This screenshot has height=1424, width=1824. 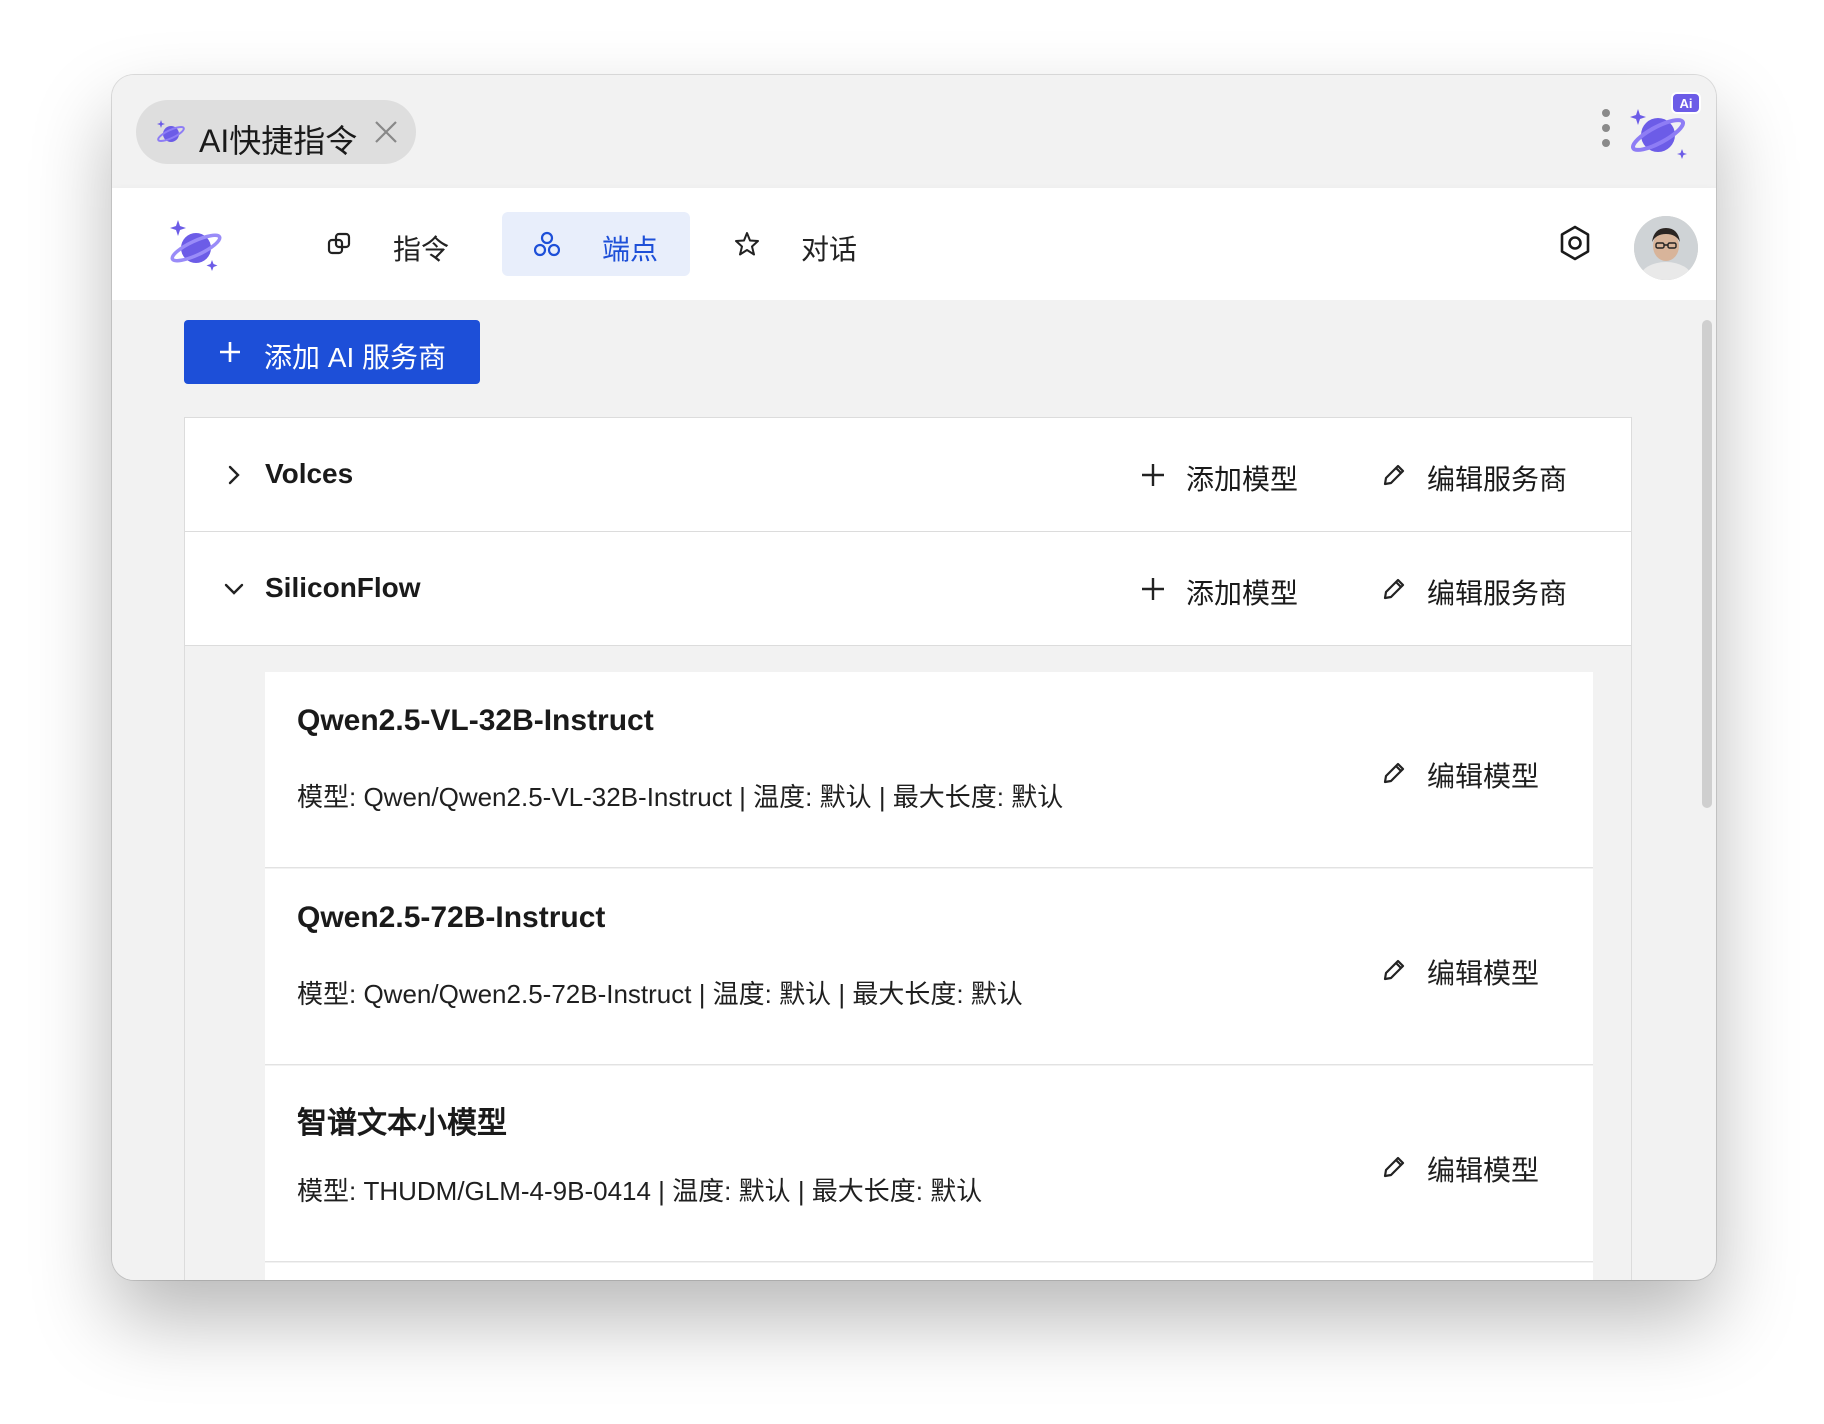 I want to click on model-title: 智谱文本小模型, so click(x=402, y=1123).